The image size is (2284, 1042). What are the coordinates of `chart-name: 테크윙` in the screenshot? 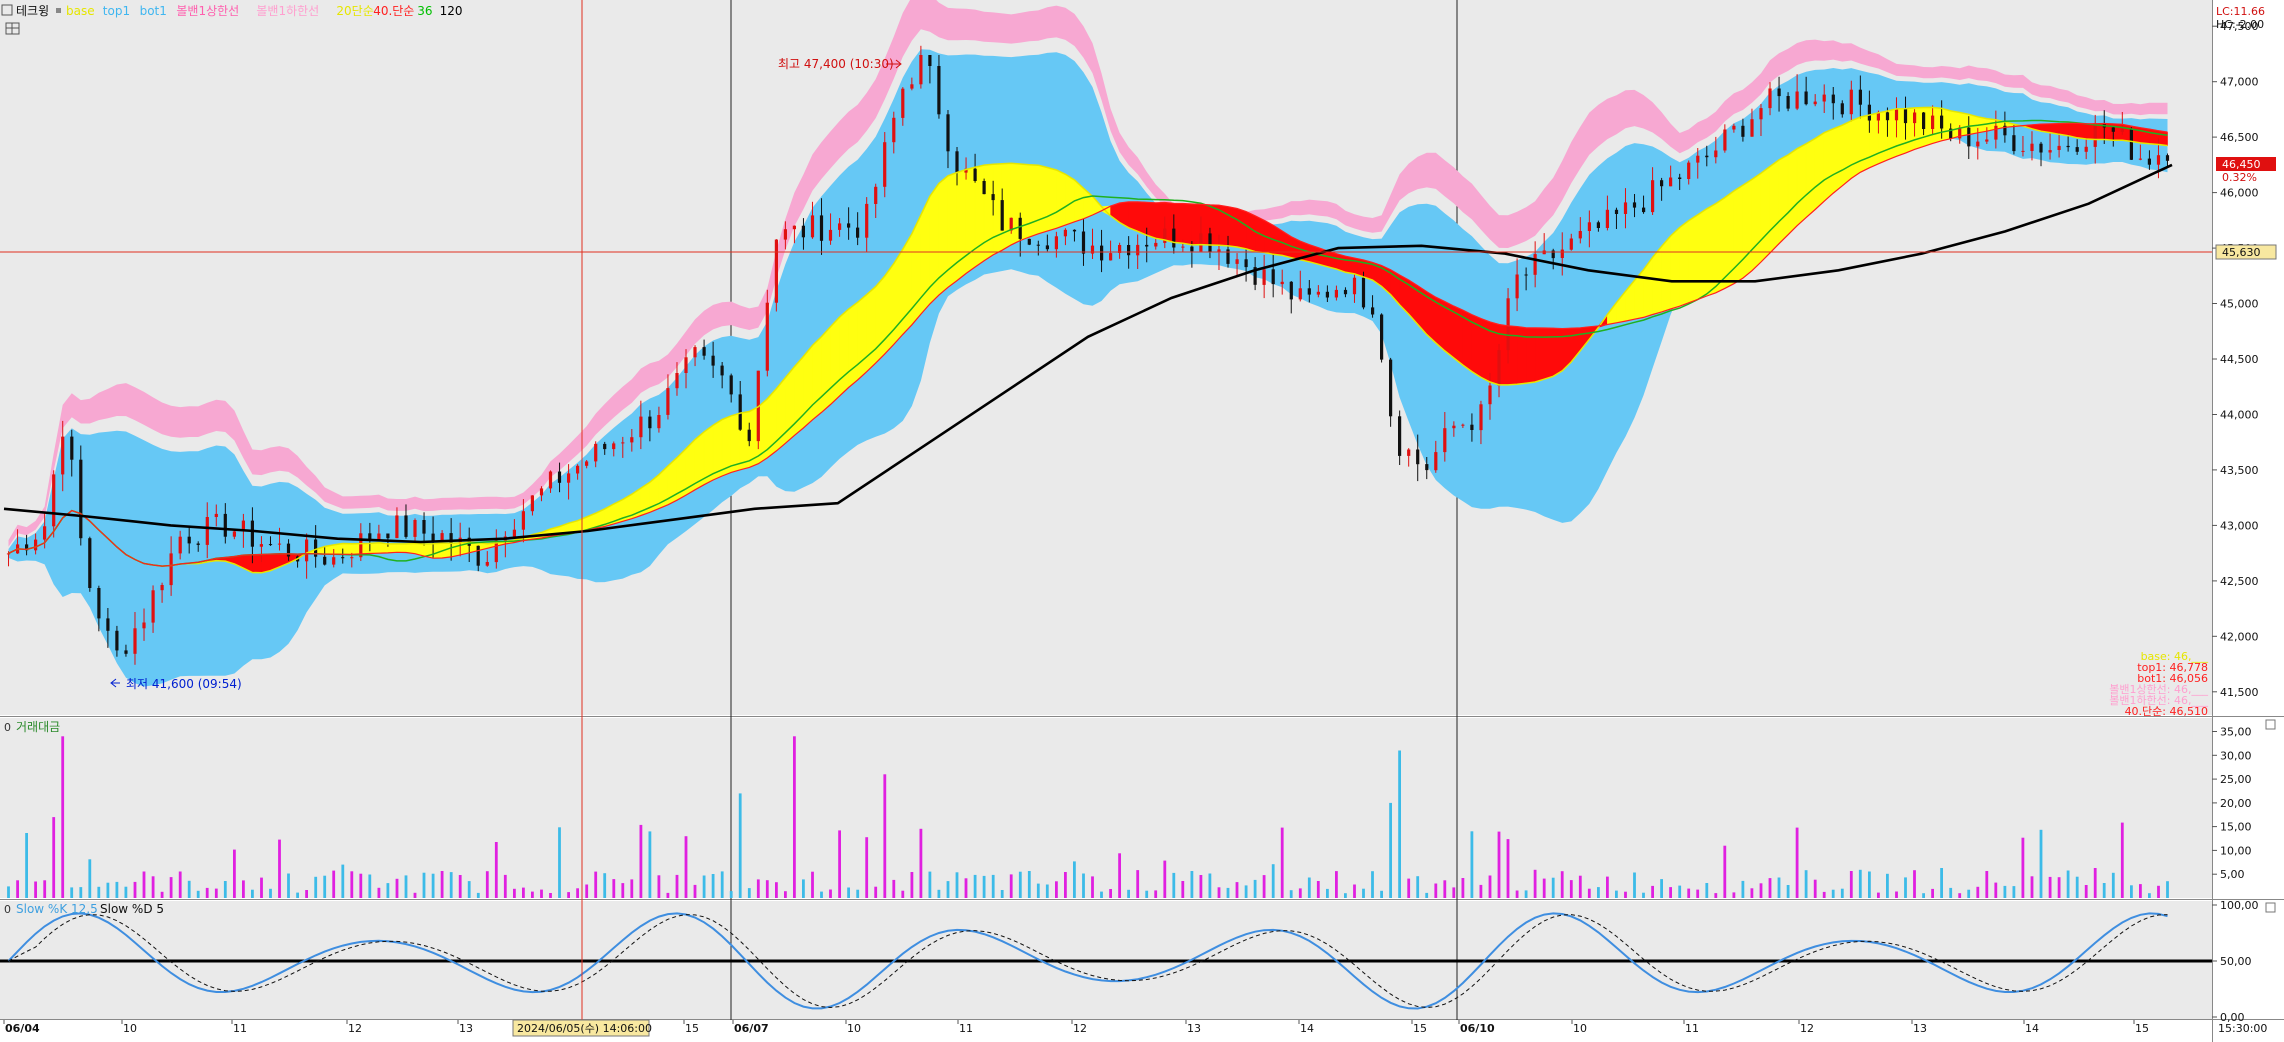 It's located at (32, 11).